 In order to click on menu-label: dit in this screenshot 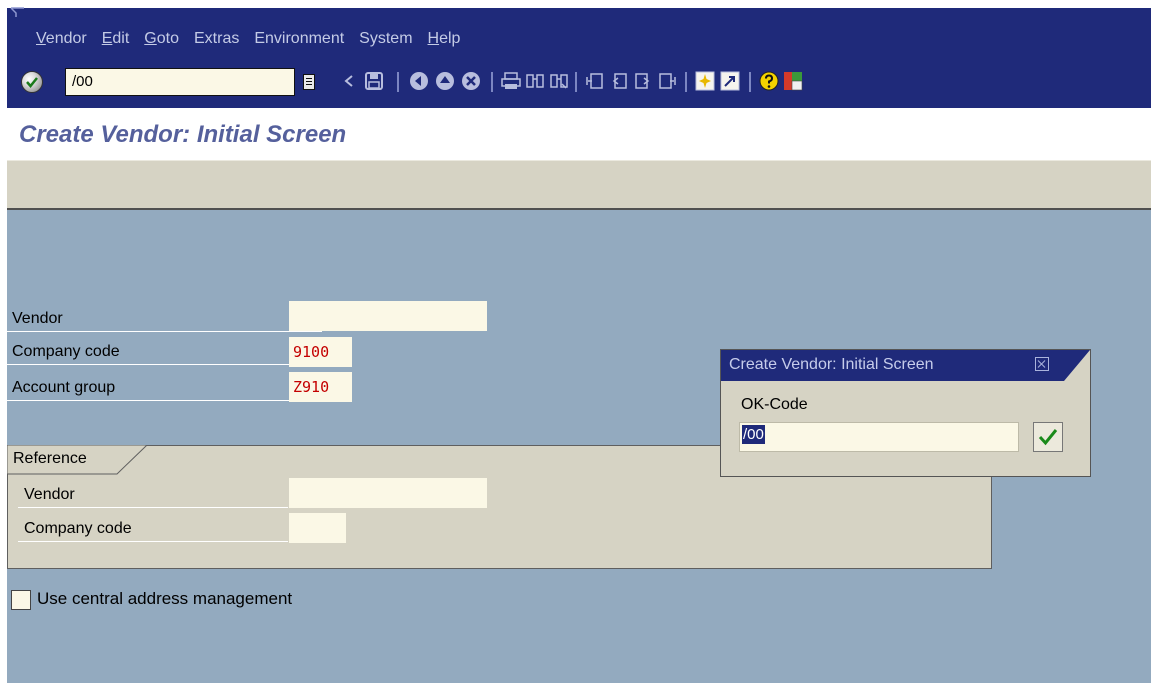, I will do `click(121, 38)`.